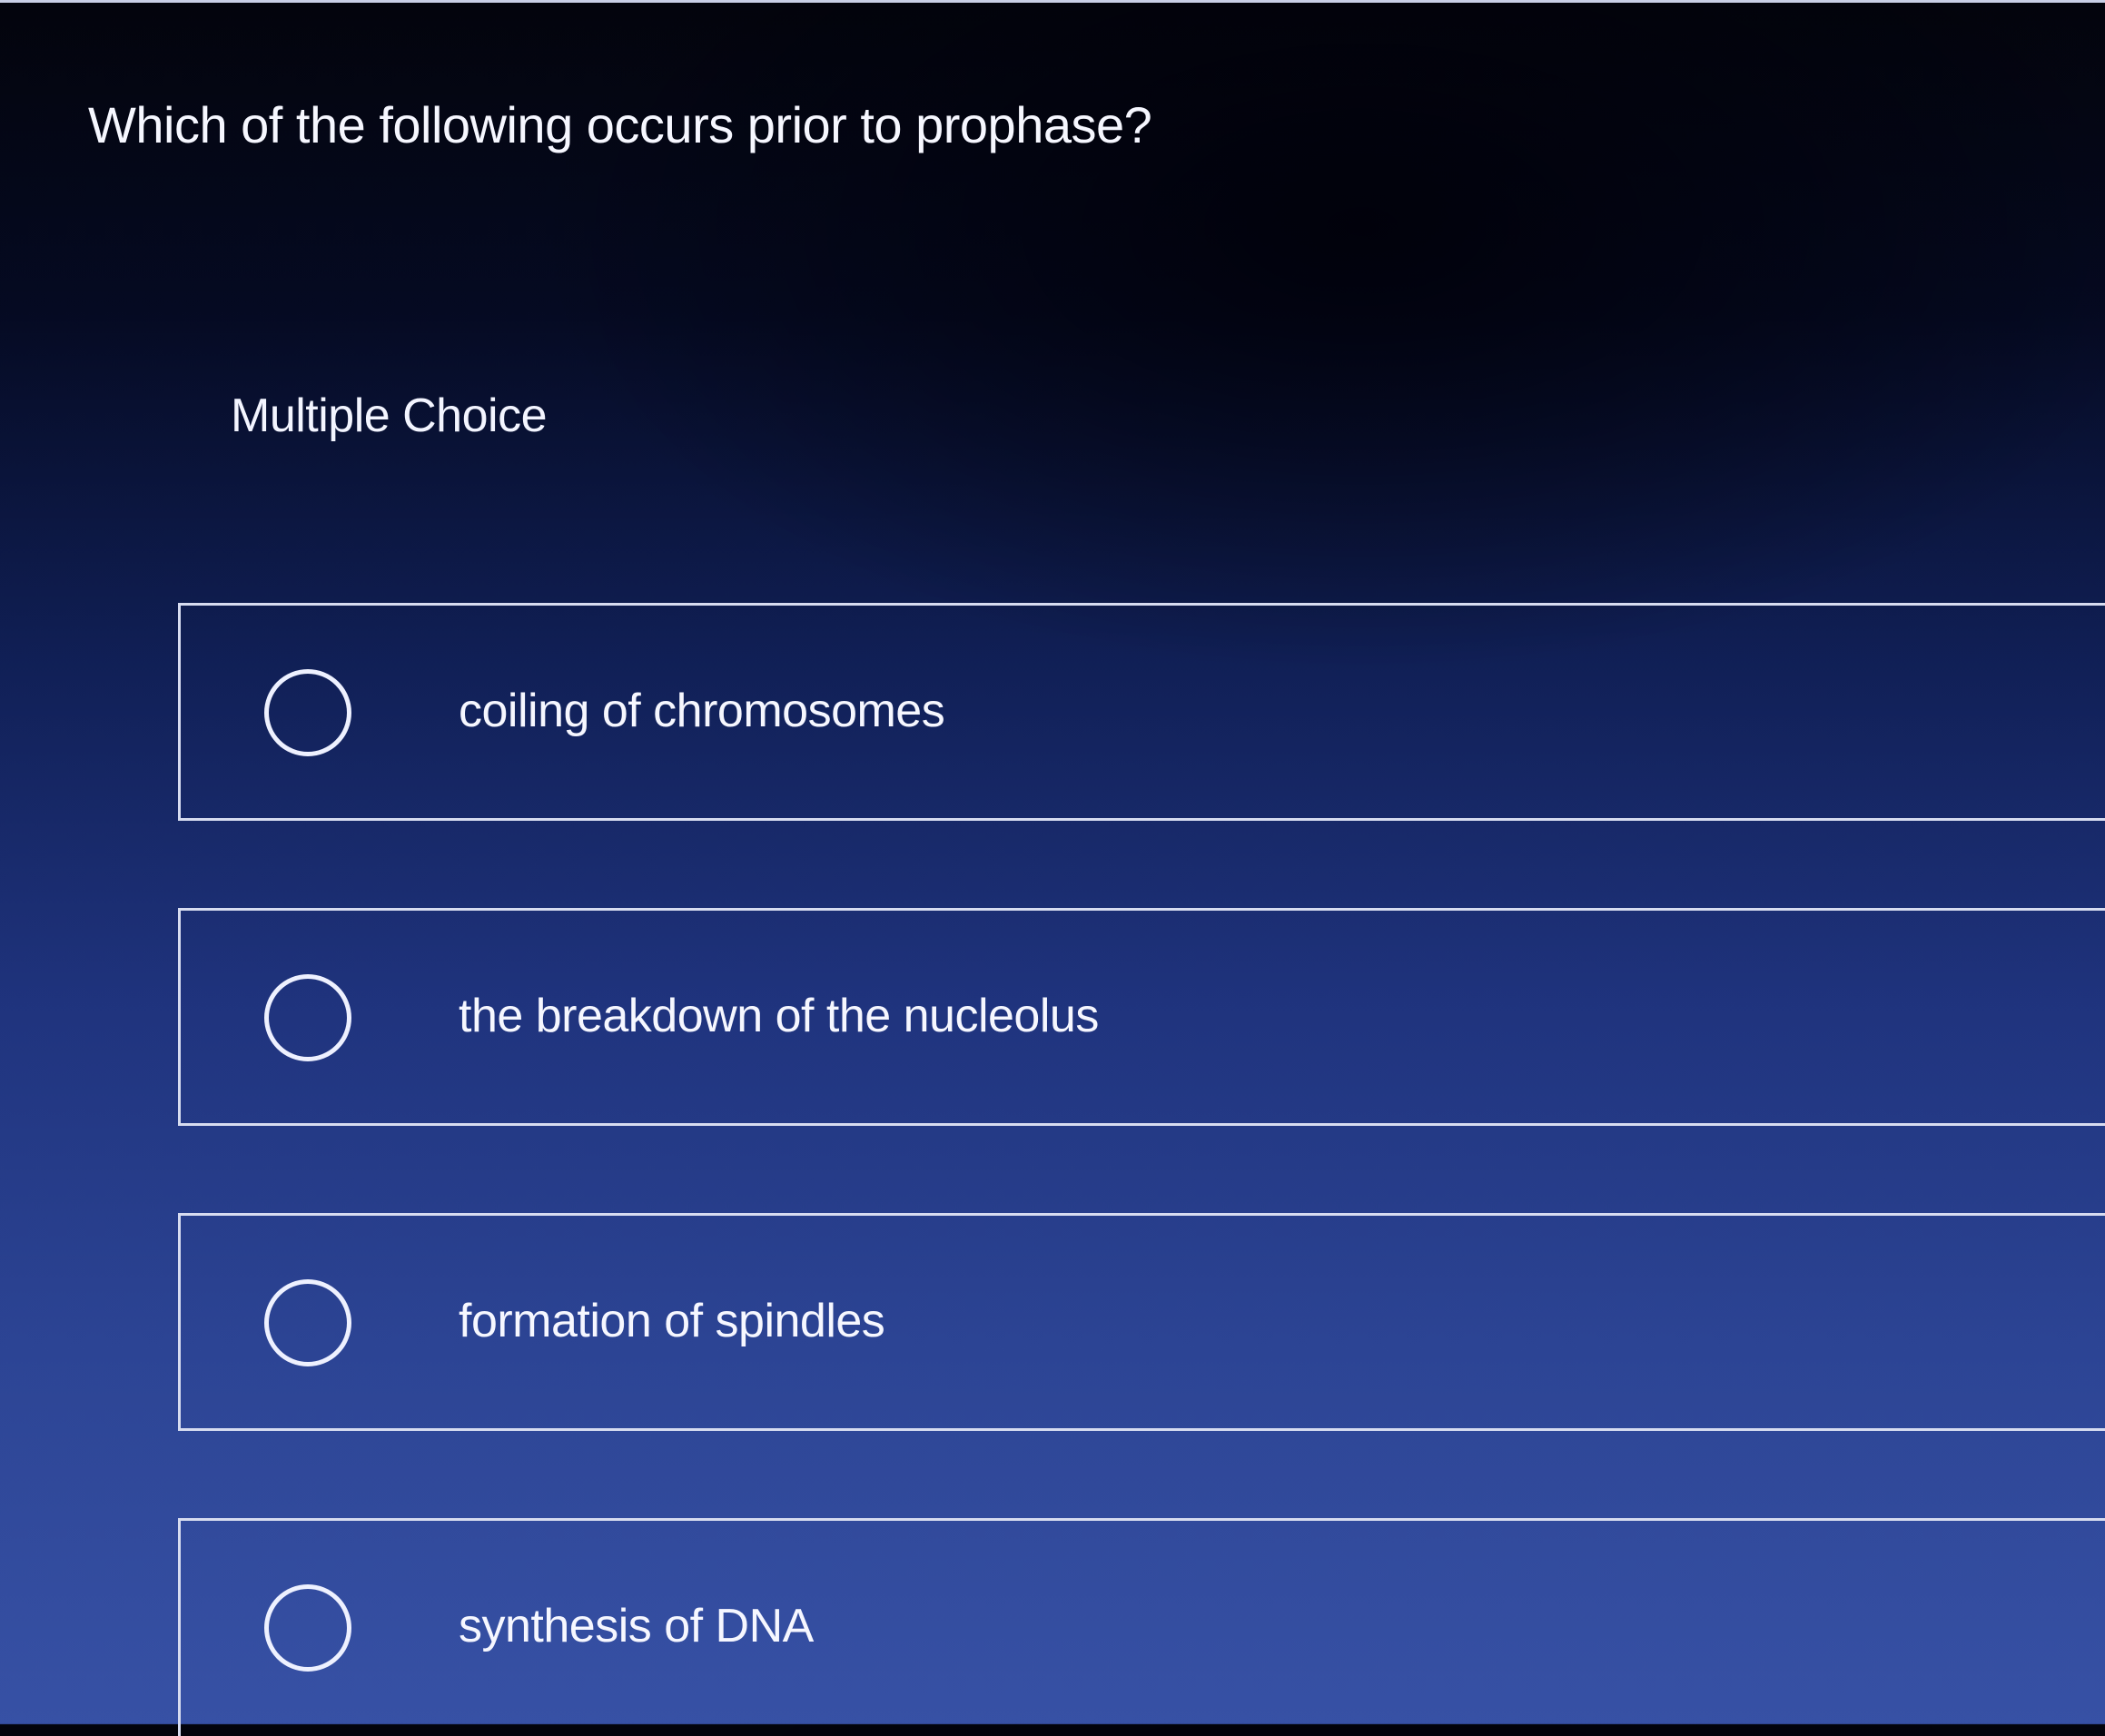  I want to click on choice-option-1: coiling of chromosomes, so click(1141, 712).